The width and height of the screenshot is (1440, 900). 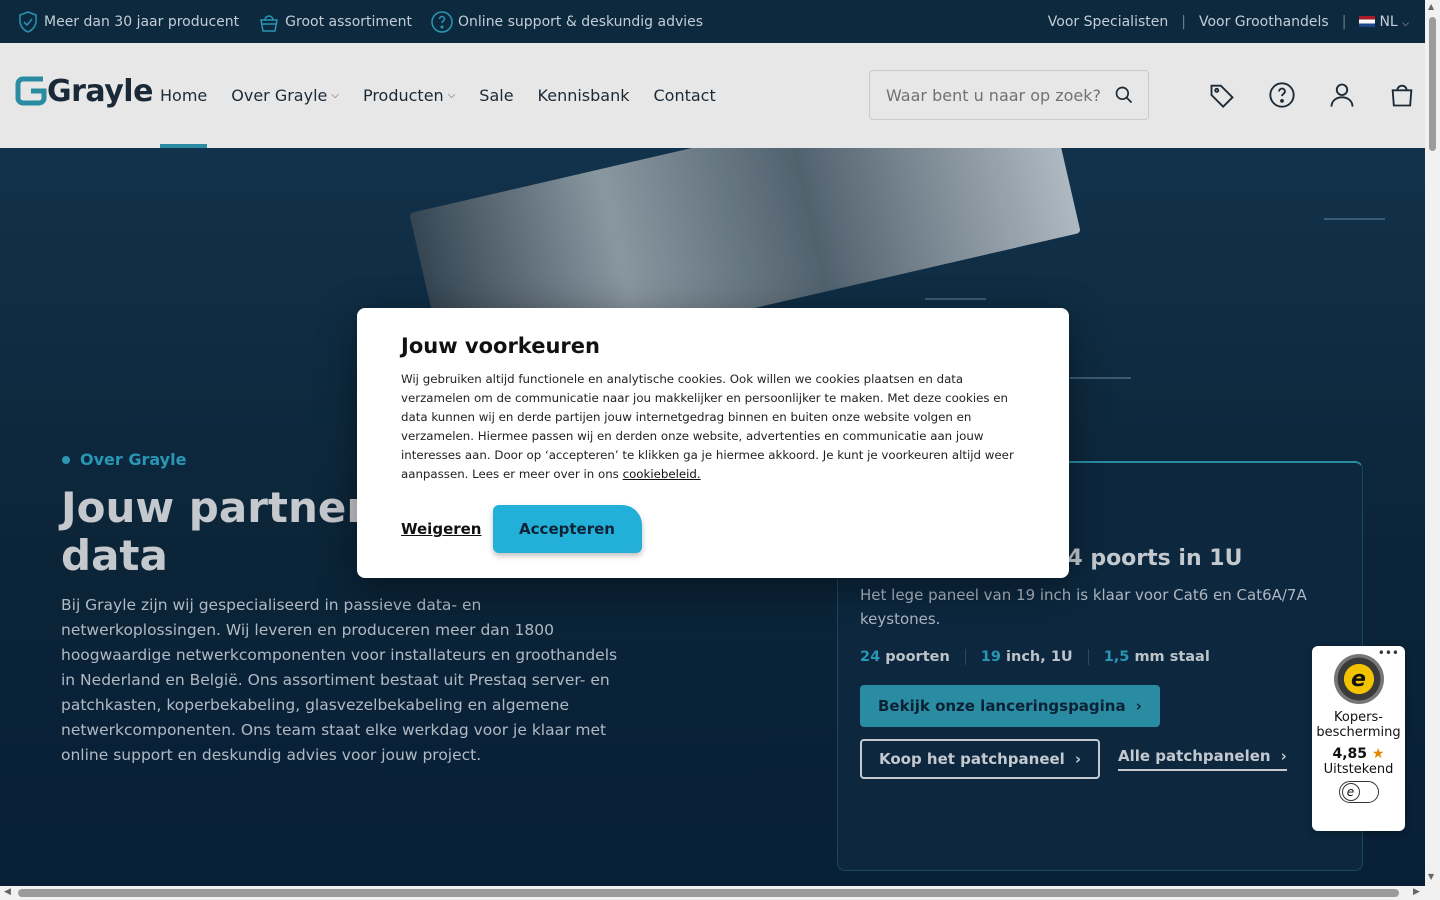 I want to click on scroll-down-icon: ▼, so click(x=1431, y=876).